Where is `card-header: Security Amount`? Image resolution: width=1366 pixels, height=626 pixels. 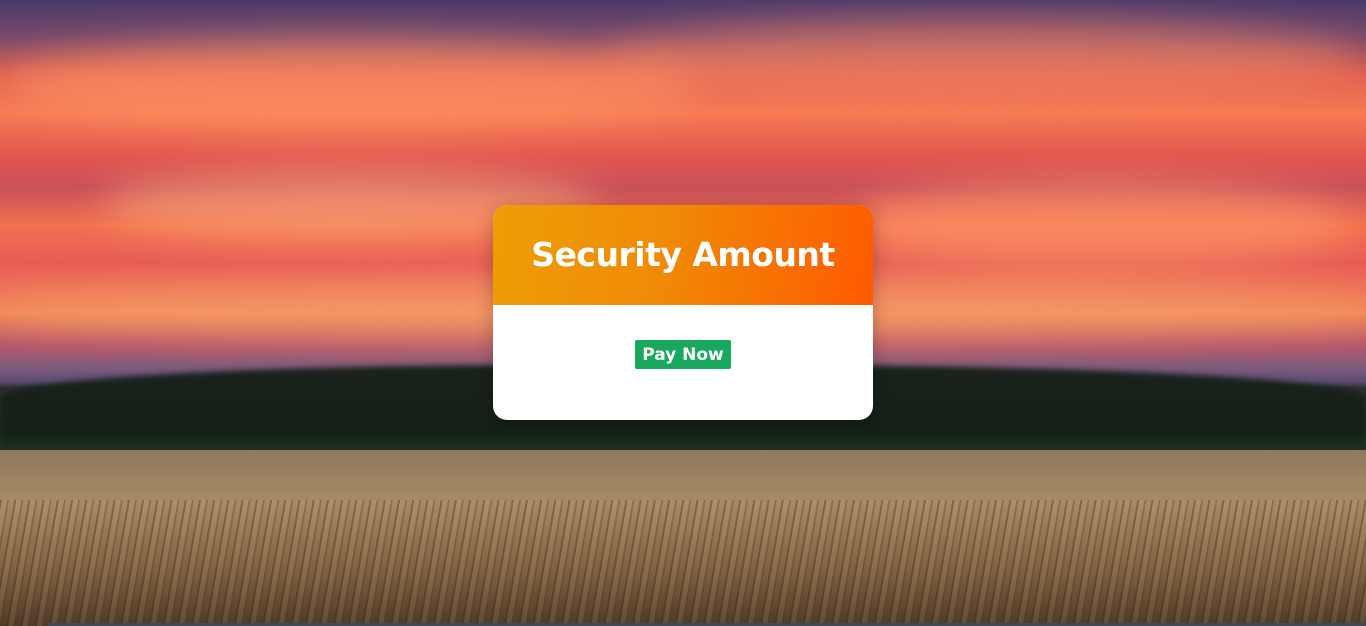 card-header: Security Amount is located at coordinates (683, 255).